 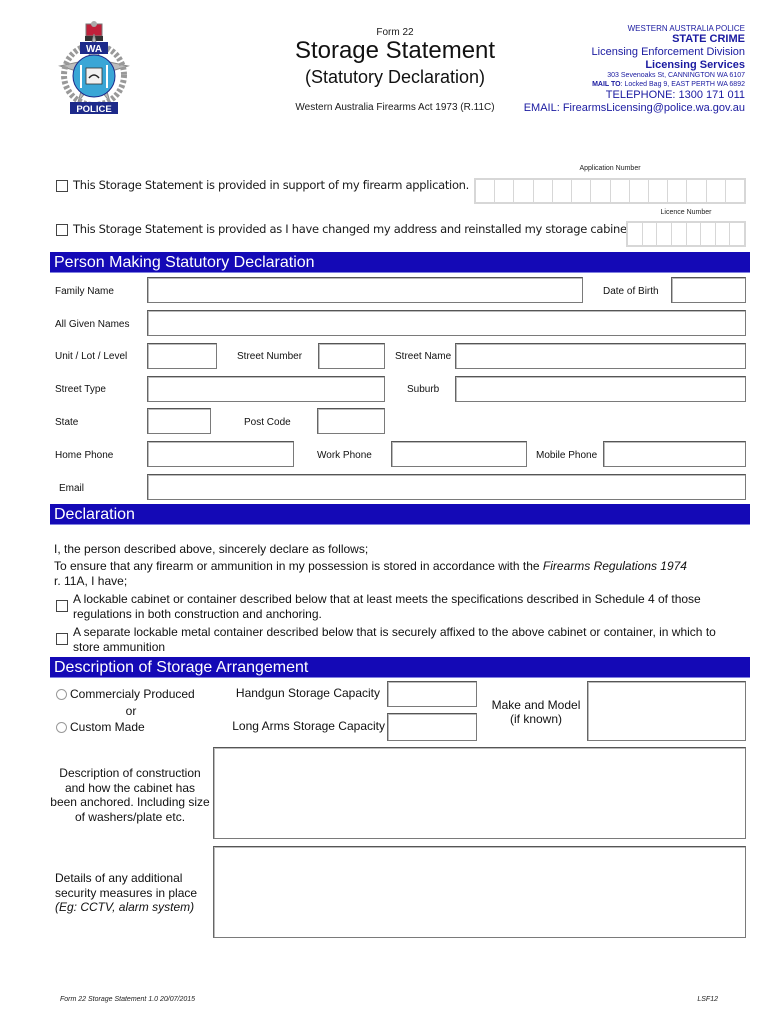 I want to click on licence-number-field, so click(x=686, y=234).